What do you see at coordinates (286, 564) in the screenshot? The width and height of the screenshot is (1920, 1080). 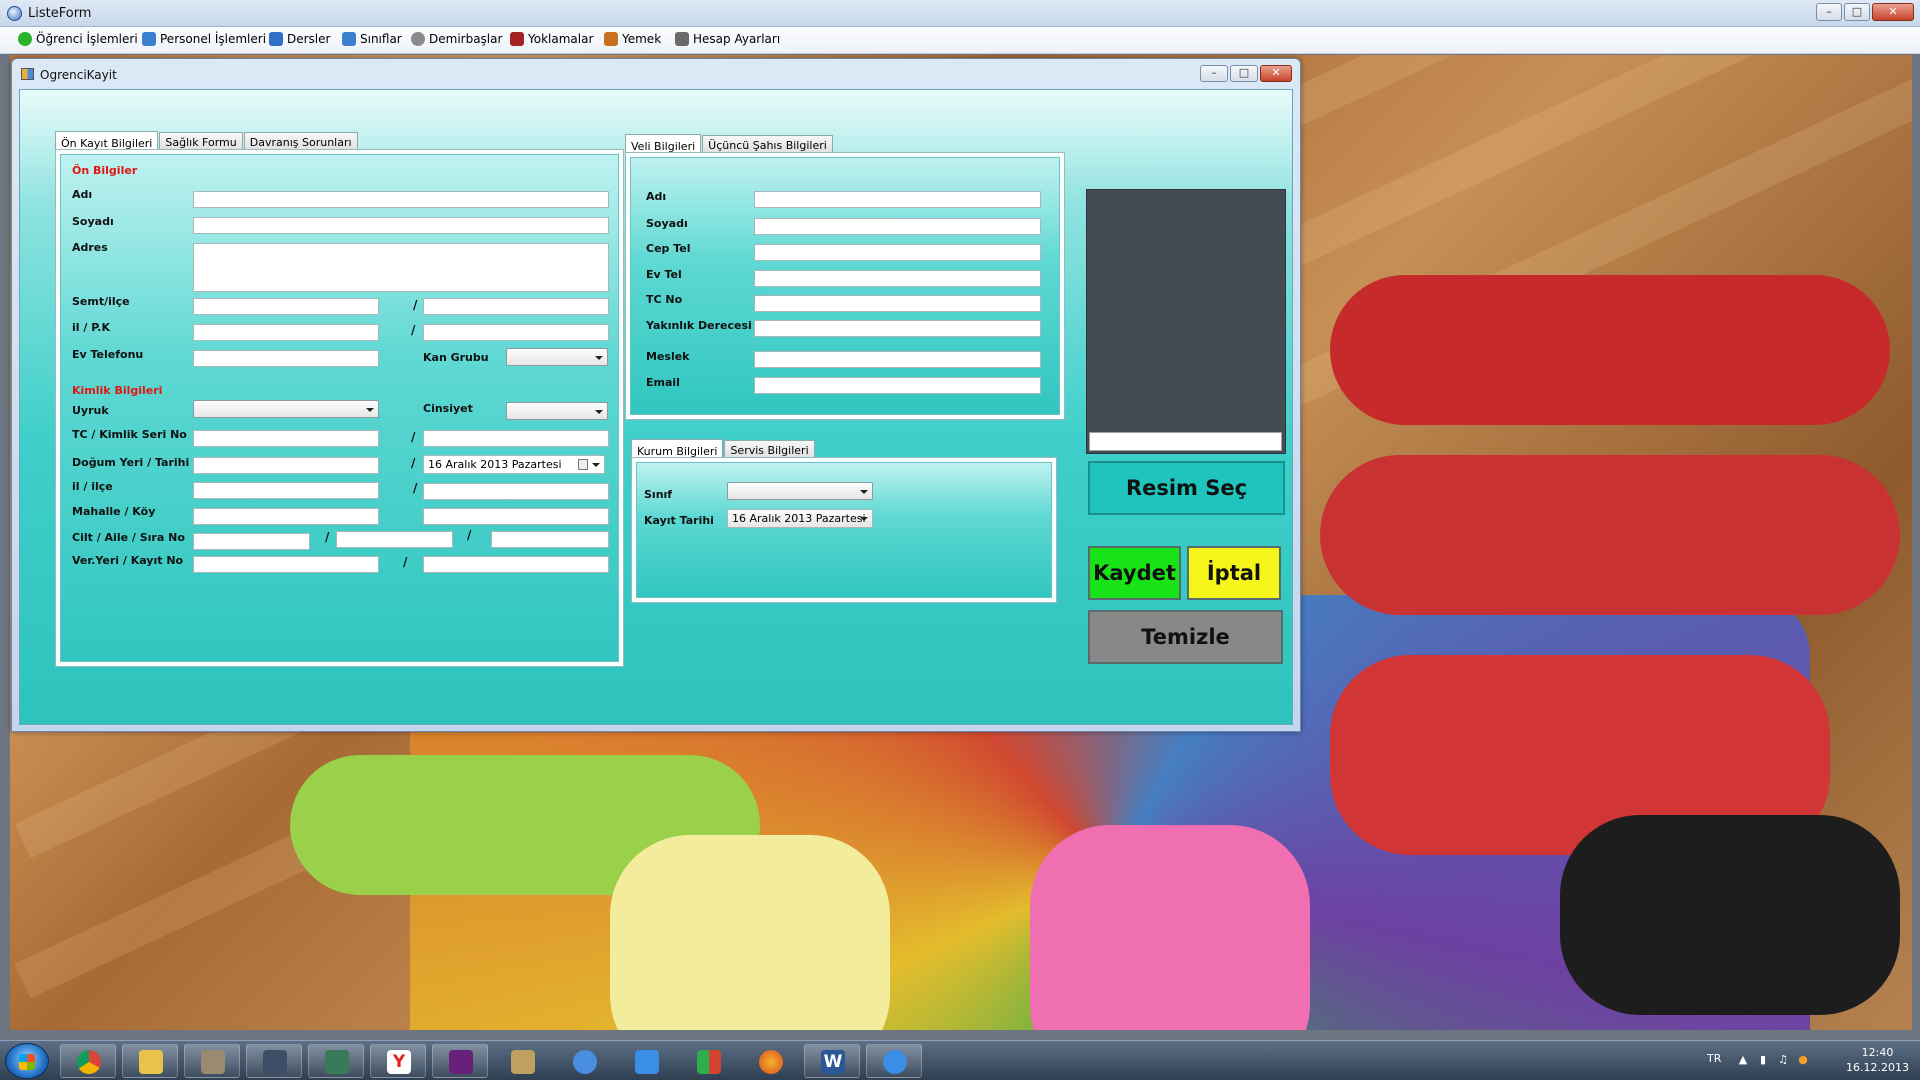 I see `ver-yeri-input` at bounding box center [286, 564].